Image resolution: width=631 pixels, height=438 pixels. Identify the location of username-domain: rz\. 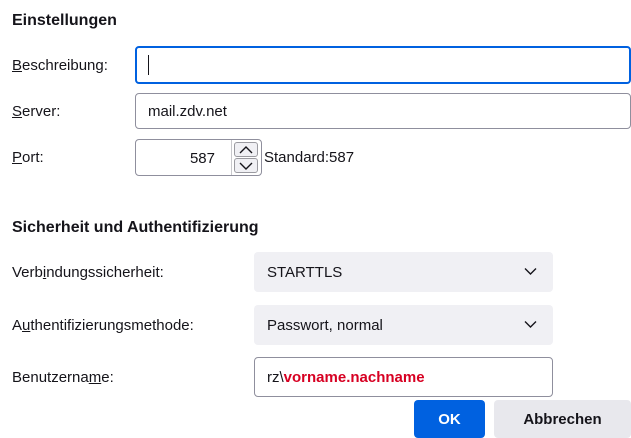
(275, 377).